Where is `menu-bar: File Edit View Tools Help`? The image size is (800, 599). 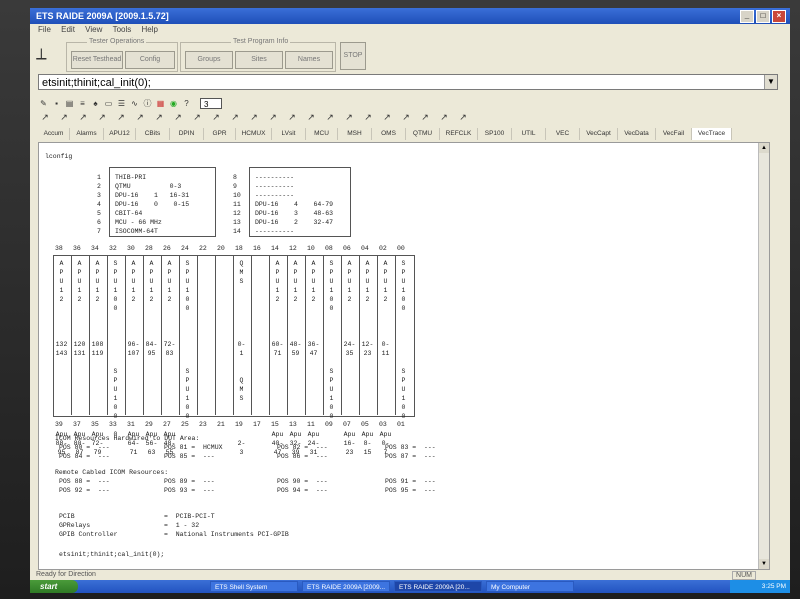
menu-bar: File Edit View Tools Help is located at coordinates (410, 31).